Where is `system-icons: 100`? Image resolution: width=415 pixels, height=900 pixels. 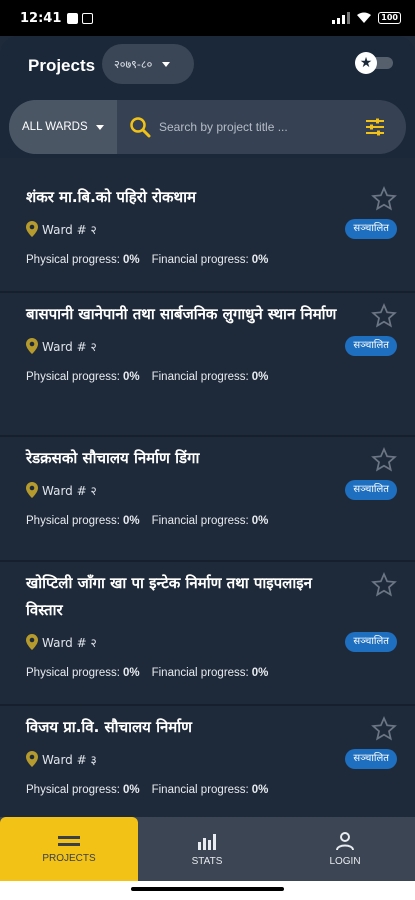
system-icons: 100 is located at coordinates (366, 18).